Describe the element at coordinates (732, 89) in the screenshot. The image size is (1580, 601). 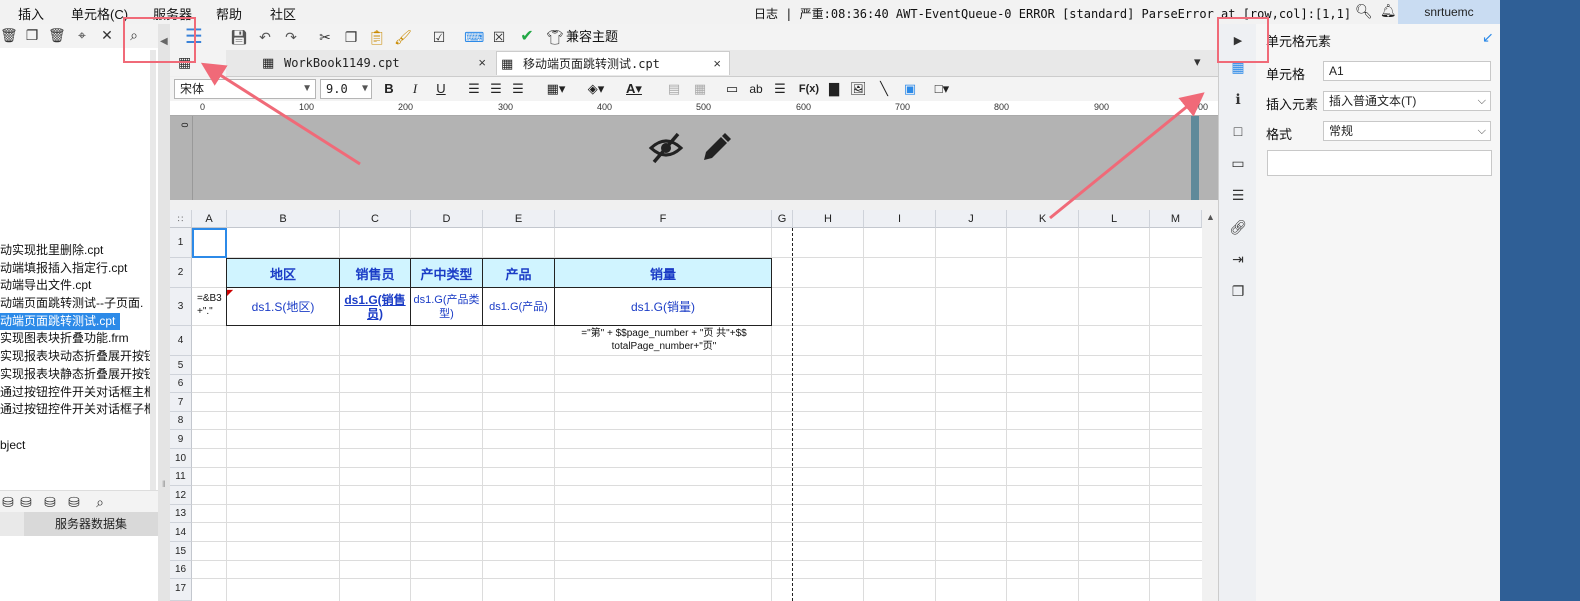
I see `insert-data-column-icon: ▭` at that location.